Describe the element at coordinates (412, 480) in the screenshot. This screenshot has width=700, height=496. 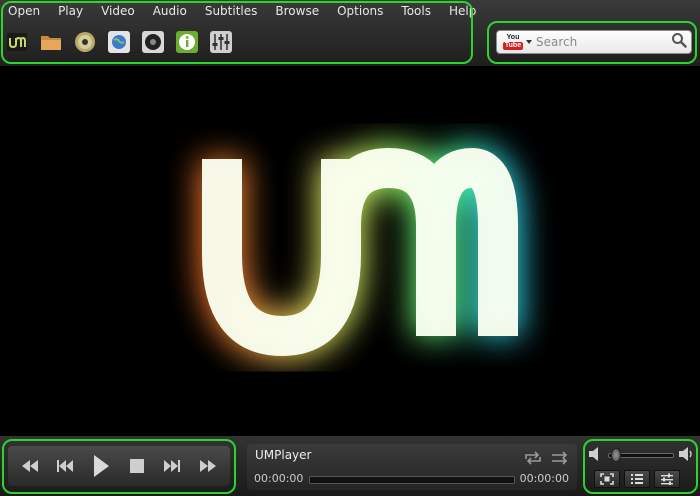
I see `seek-bar` at that location.